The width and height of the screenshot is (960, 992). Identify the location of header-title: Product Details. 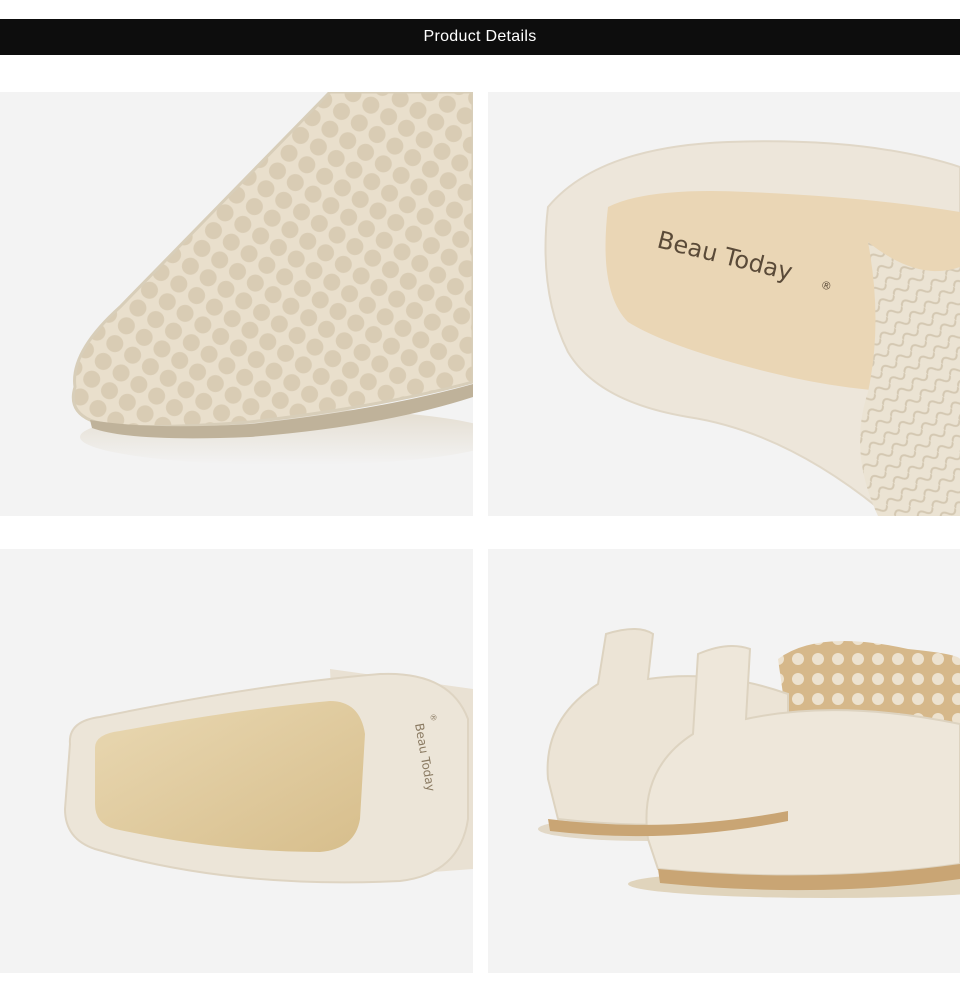
(480, 36).